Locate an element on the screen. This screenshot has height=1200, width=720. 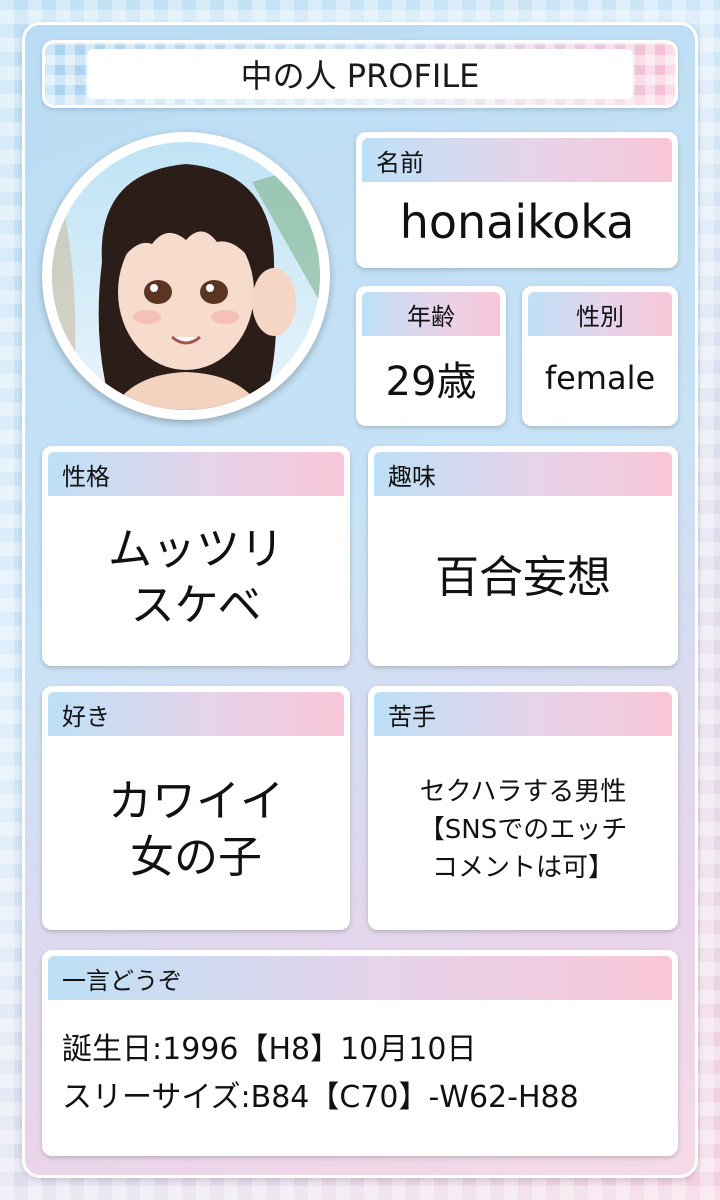
name-card: 名前 honaikoka is located at coordinates (517, 200).